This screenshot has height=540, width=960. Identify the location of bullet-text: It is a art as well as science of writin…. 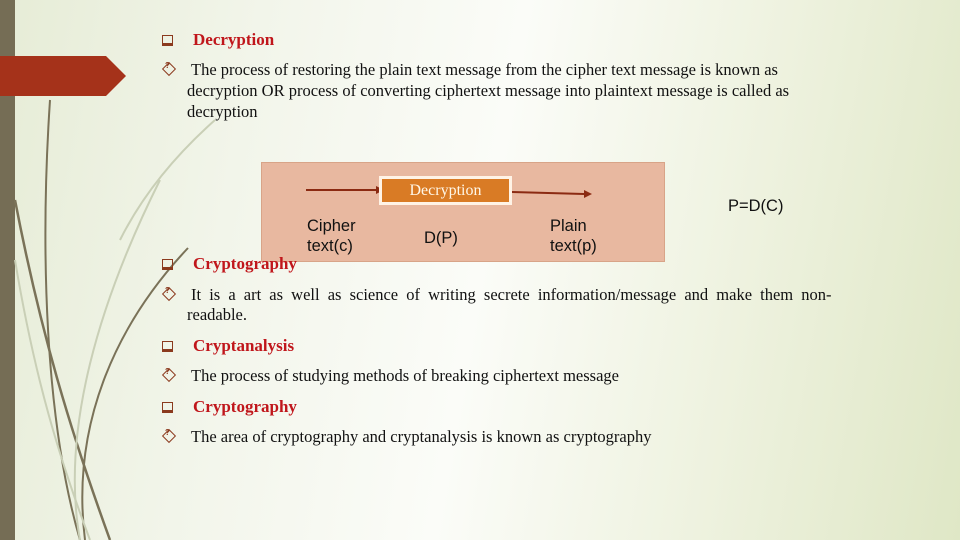
(511, 294).